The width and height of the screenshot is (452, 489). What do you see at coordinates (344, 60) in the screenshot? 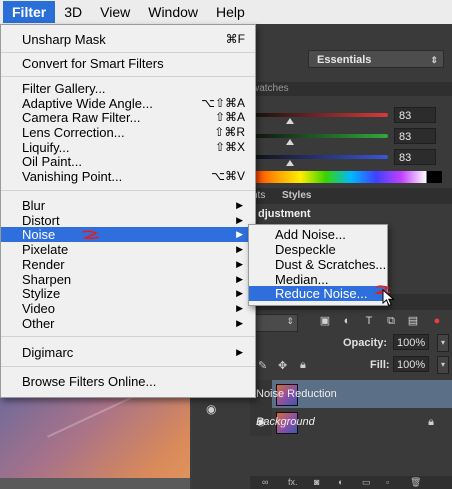
I see `workspace-preset-label: Essentials` at bounding box center [344, 60].